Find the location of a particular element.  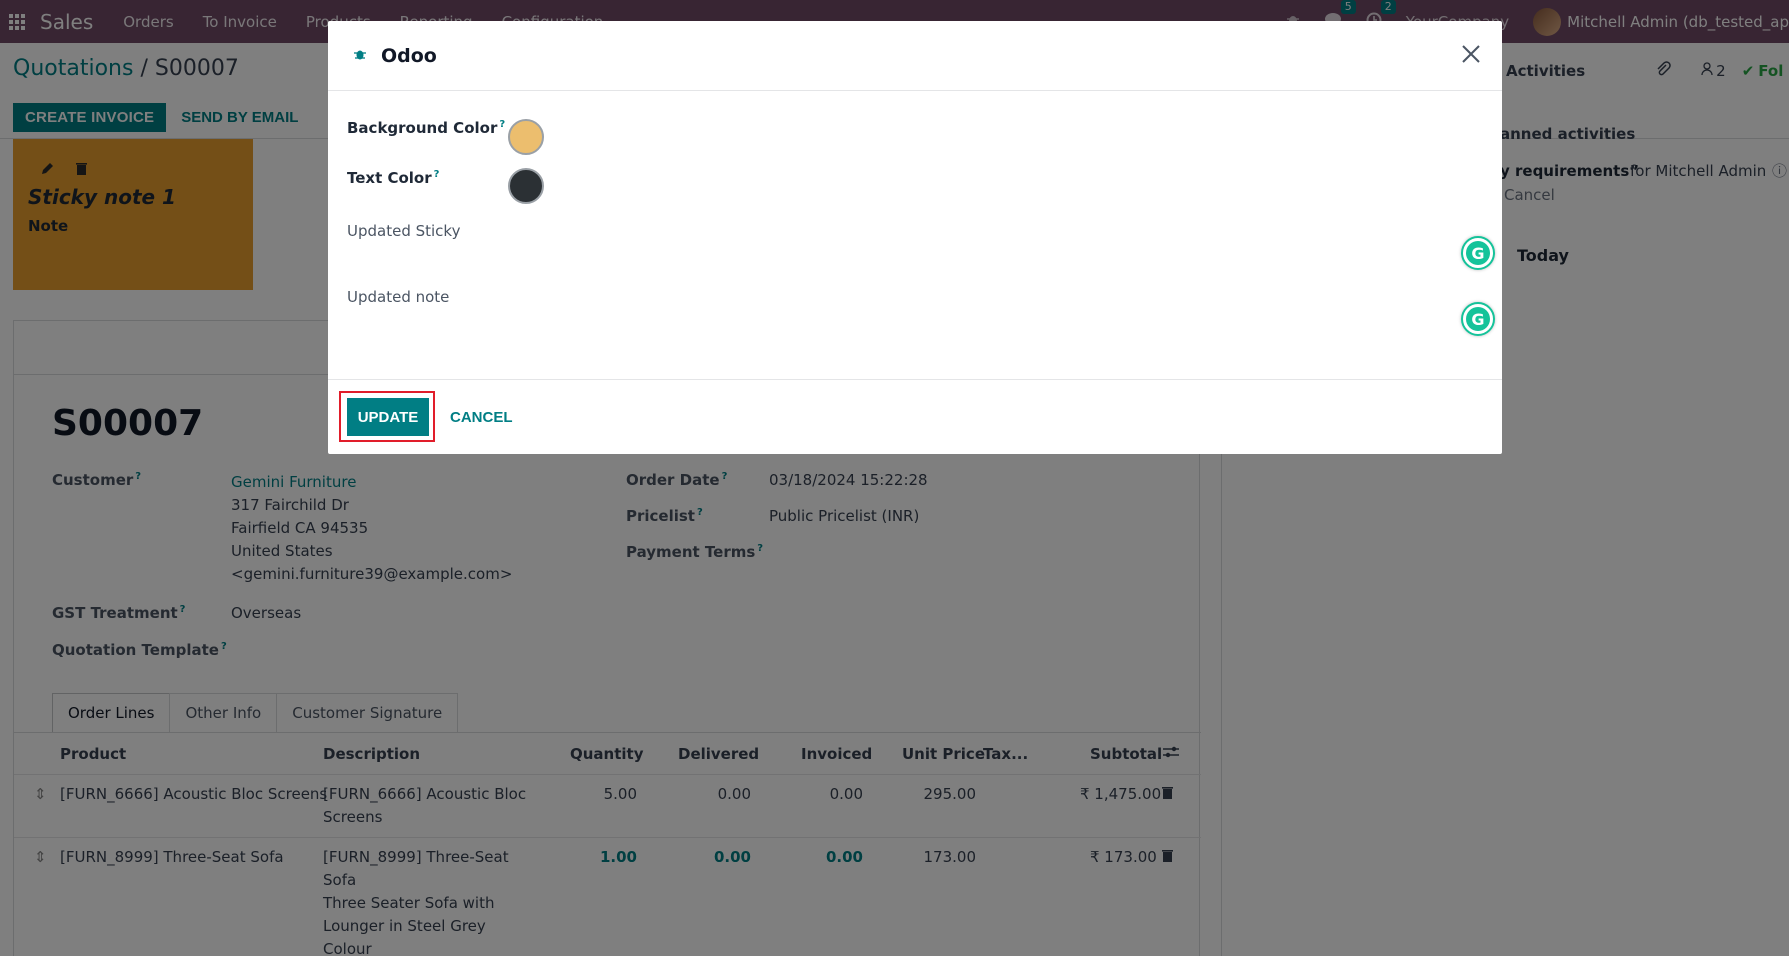

background-color-picker is located at coordinates (526, 137).